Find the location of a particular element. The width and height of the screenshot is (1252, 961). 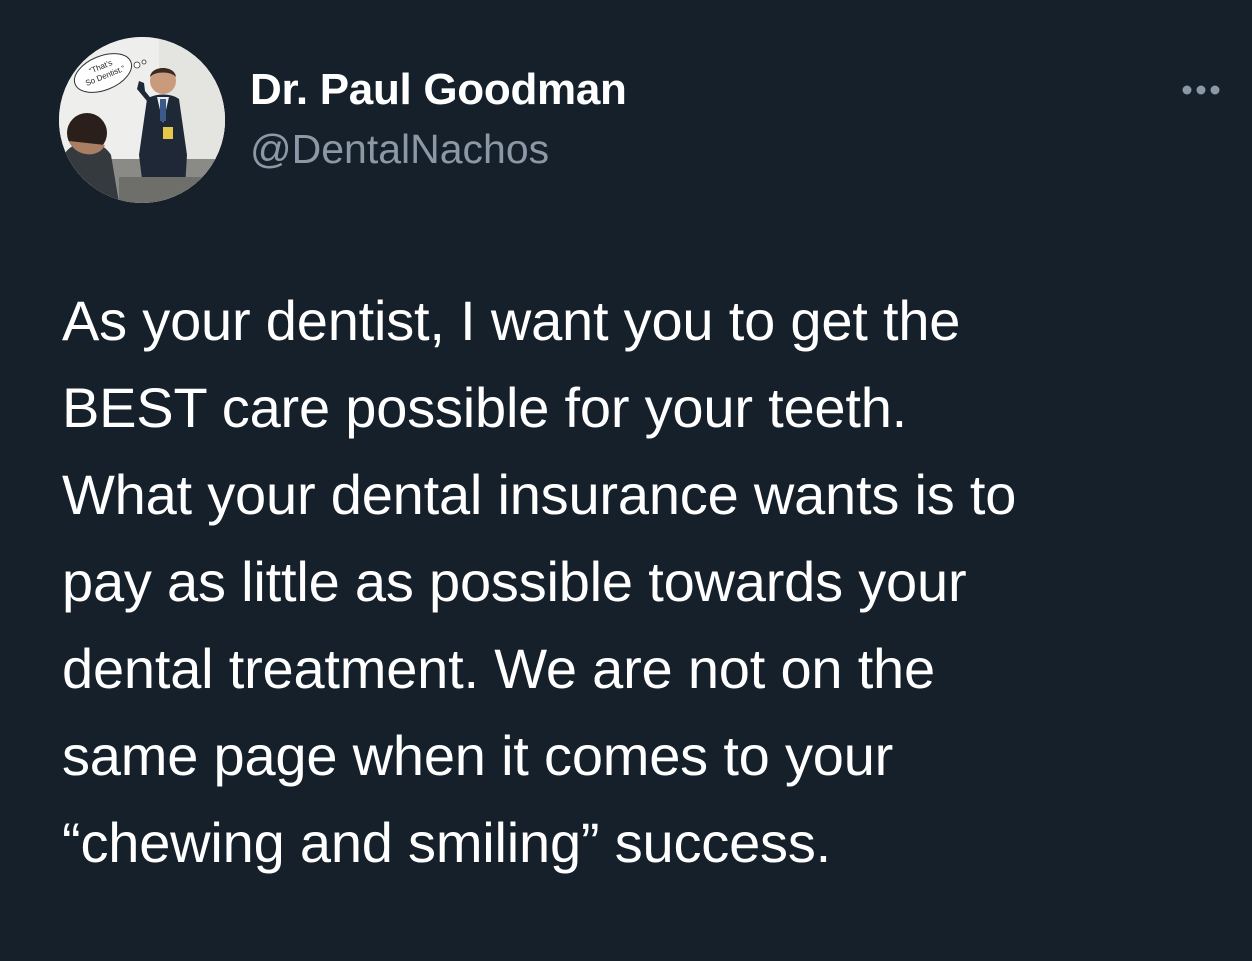

more-horizontal-icon is located at coordinates (1201, 90).